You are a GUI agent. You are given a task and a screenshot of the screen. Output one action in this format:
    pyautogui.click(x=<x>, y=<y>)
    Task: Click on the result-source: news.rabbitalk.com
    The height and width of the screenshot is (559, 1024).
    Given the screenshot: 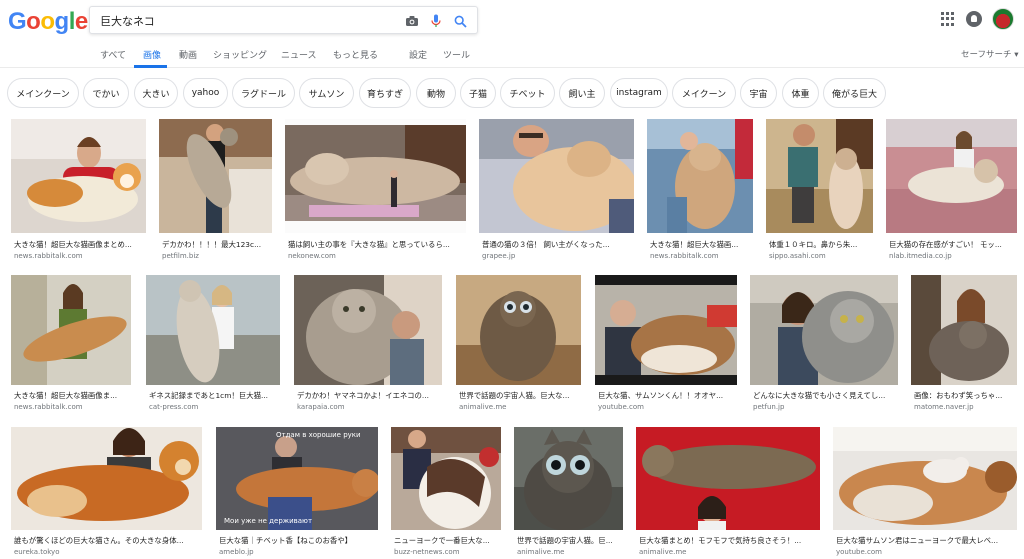 What is the action you would take?
    pyautogui.click(x=48, y=407)
    